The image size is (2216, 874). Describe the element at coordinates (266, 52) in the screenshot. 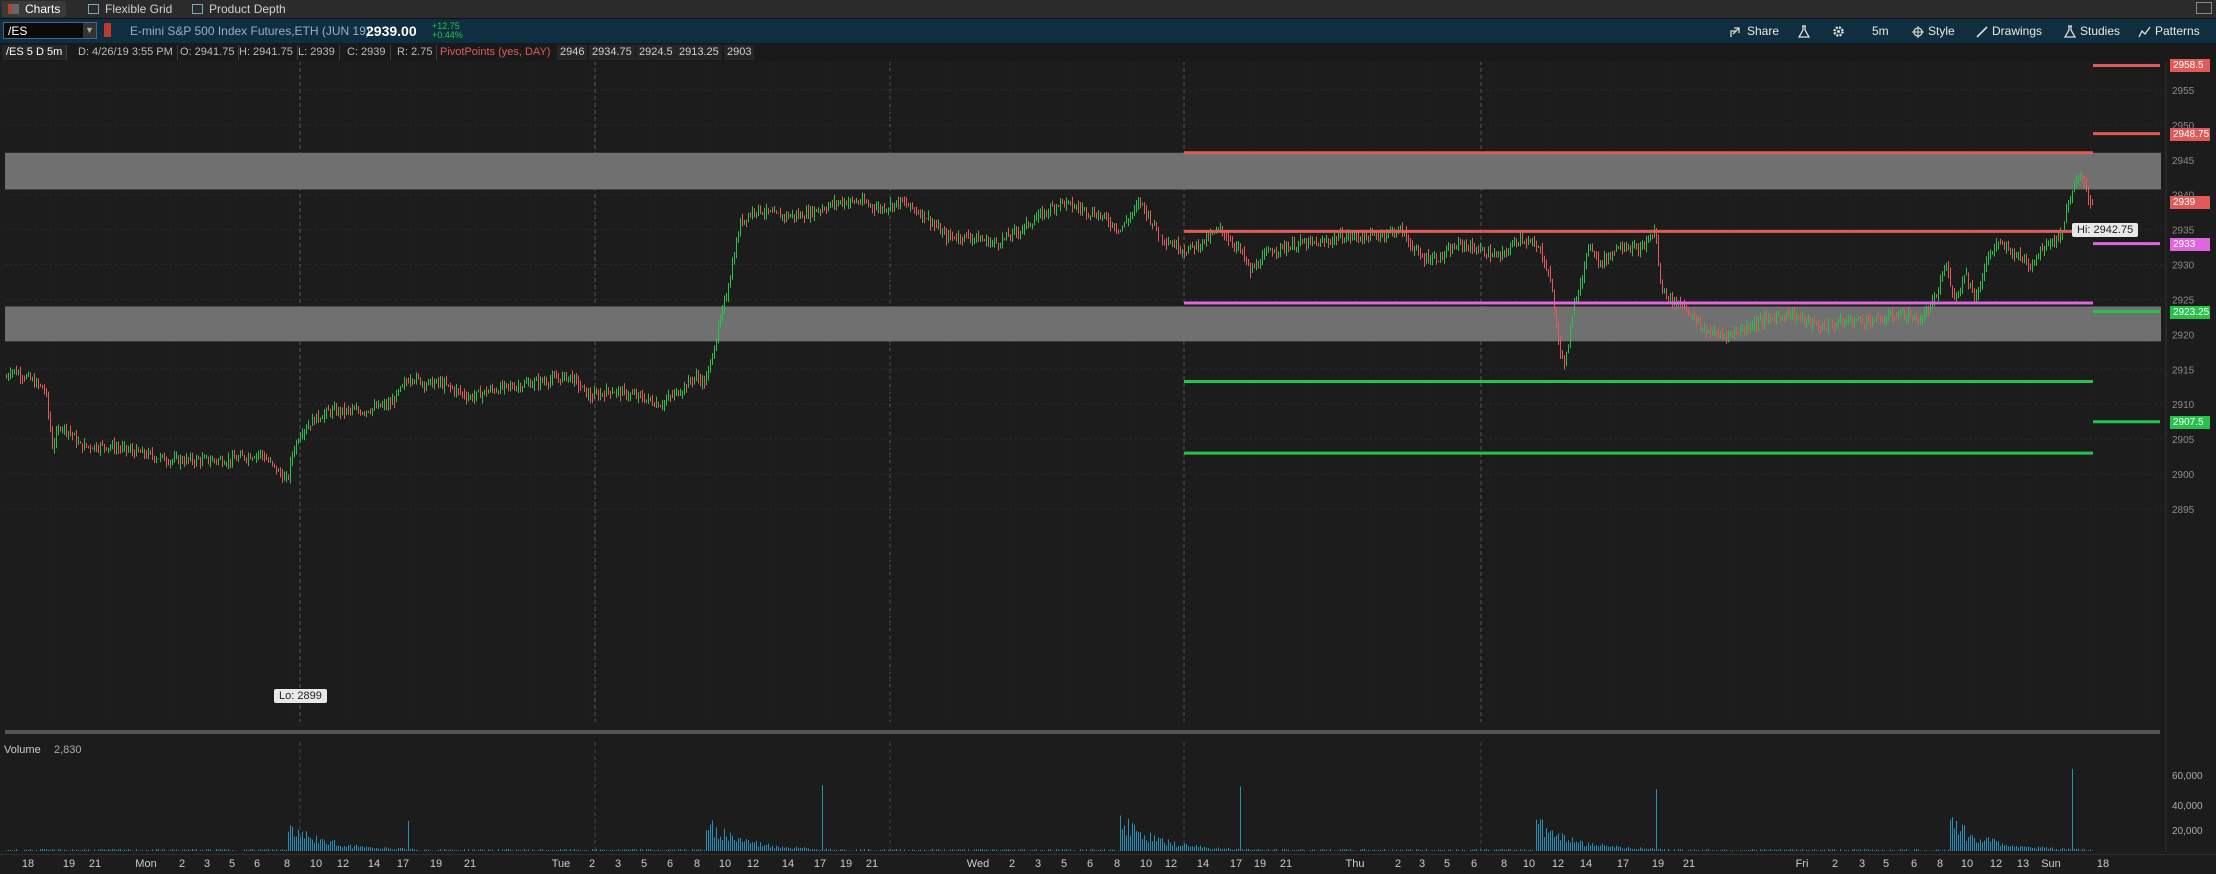

I see `bar-high: H: 2941.75` at that location.